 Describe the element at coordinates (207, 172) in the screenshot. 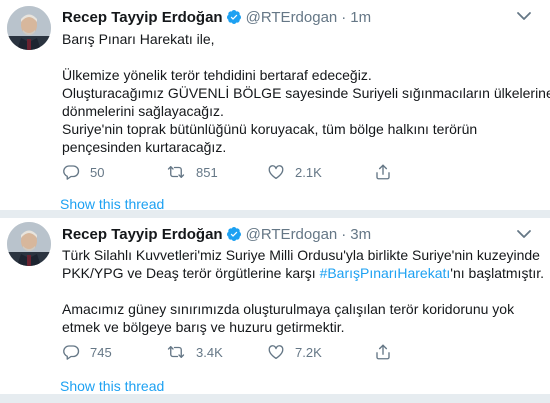

I see `retweet-count: 851` at that location.